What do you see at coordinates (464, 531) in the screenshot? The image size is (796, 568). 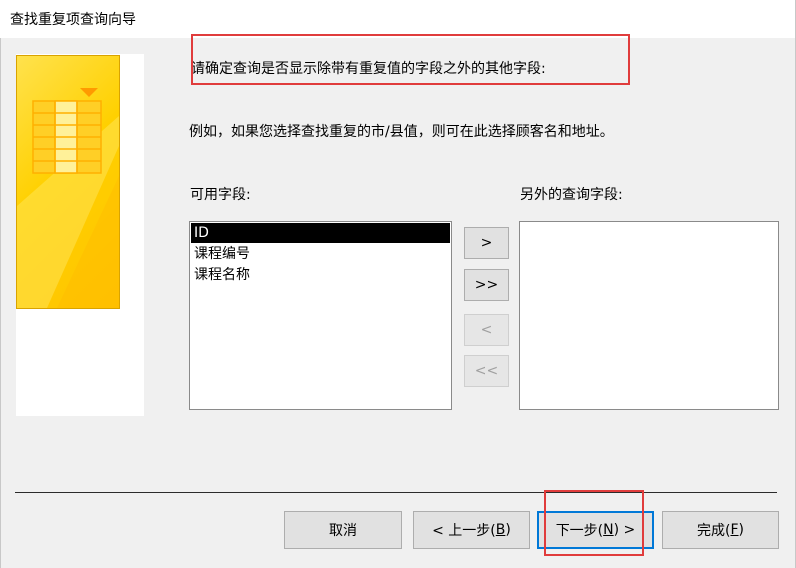 I see `back-button-label-prefix: < 上一步(` at bounding box center [464, 531].